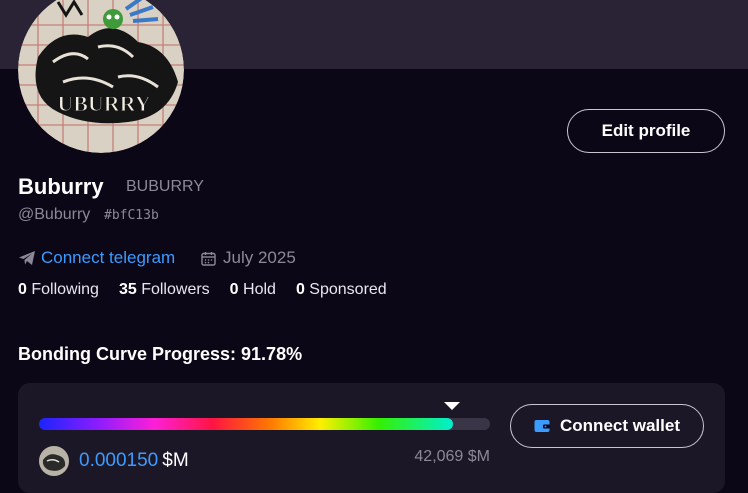  What do you see at coordinates (175, 289) in the screenshot?
I see `stat-label: Followers` at bounding box center [175, 289].